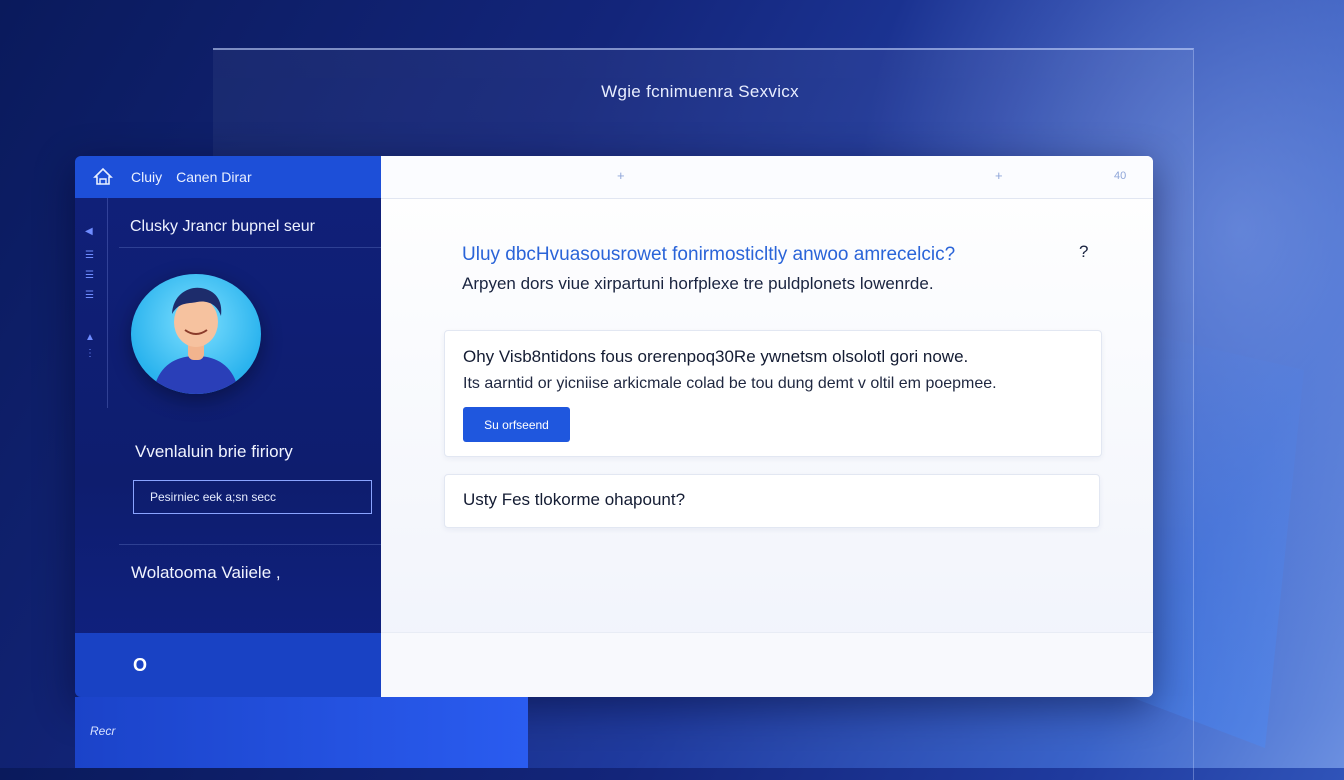  Describe the element at coordinates (767, 664) in the screenshot. I see `main-footer` at that location.